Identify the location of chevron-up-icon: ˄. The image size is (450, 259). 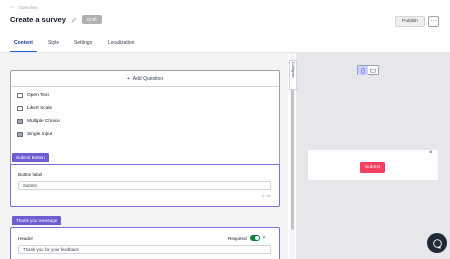
(264, 238).